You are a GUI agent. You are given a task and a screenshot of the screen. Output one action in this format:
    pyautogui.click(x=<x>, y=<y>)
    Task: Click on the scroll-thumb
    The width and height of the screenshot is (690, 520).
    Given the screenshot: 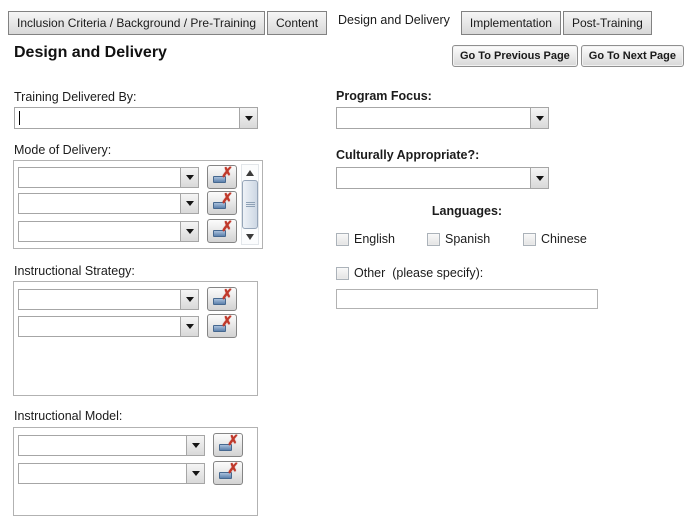 What is the action you would take?
    pyautogui.click(x=250, y=204)
    